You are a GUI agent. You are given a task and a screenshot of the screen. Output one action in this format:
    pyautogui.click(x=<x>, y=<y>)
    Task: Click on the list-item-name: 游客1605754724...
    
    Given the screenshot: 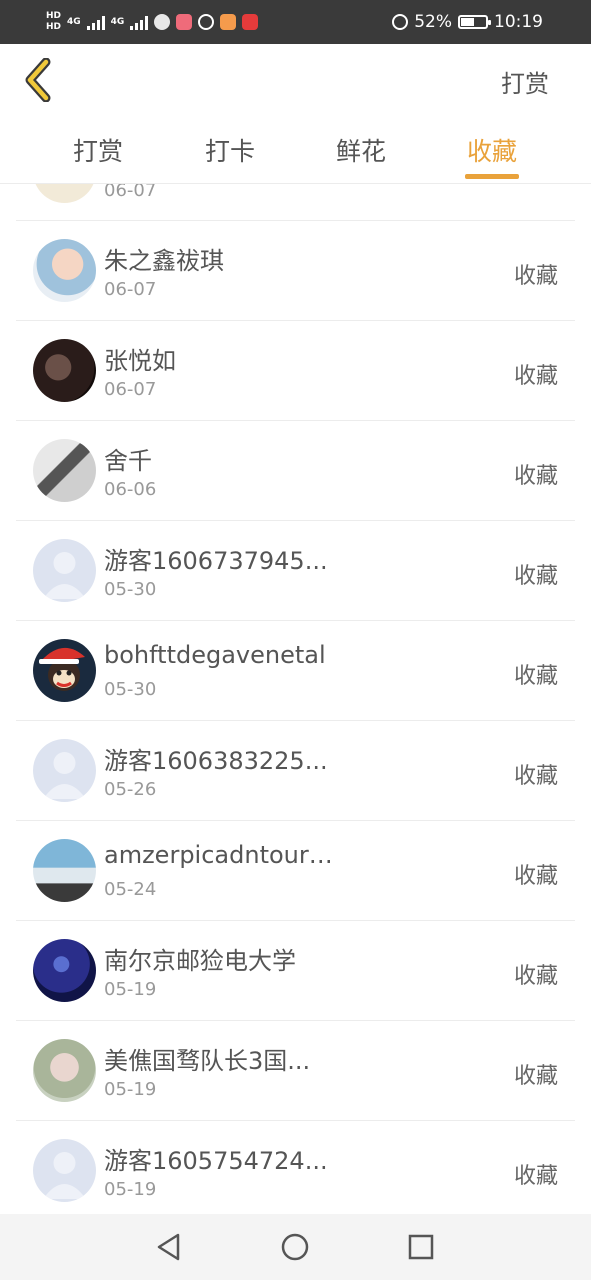 What is the action you would take?
    pyautogui.click(x=216, y=1161)
    